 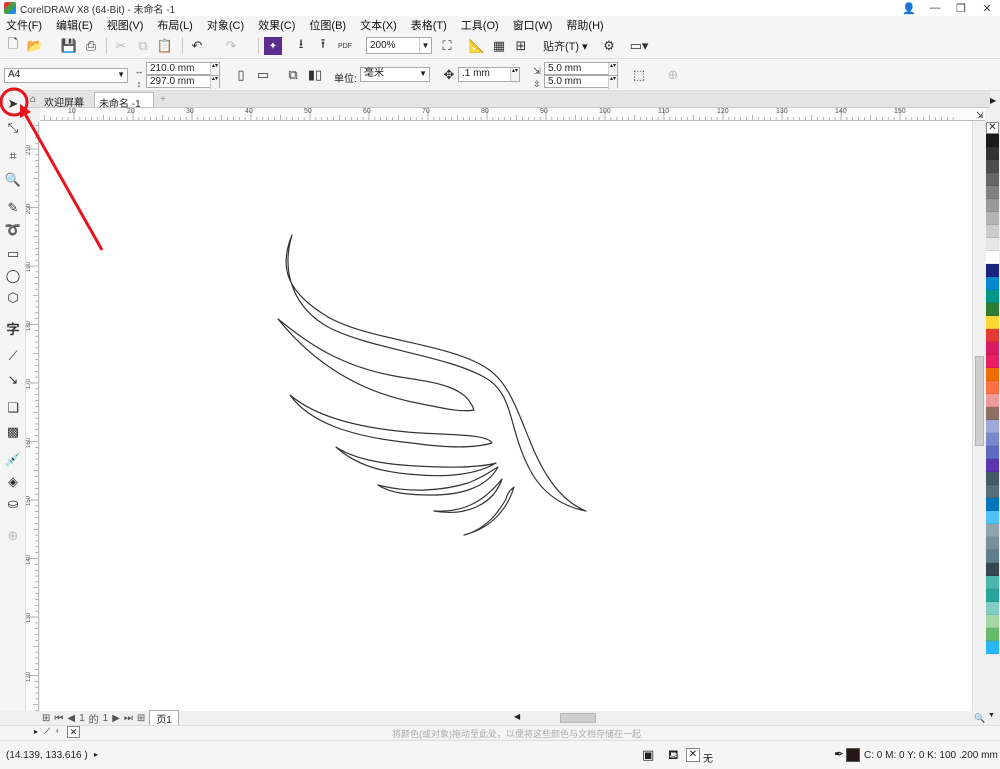 I want to click on vertical-scroll-thumb, so click(x=979, y=401).